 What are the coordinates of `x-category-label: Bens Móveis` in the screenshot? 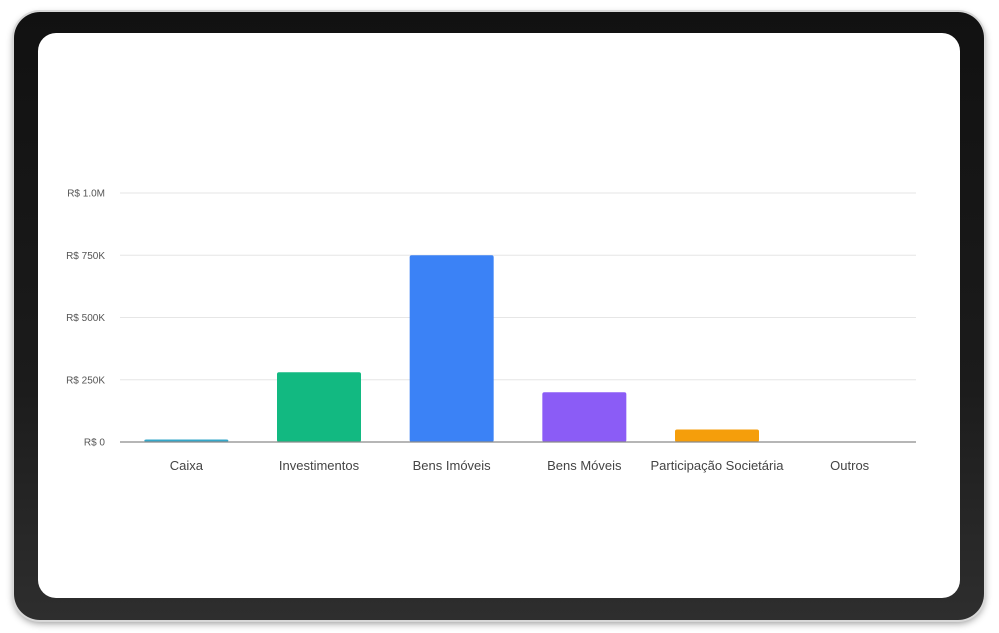 It's located at (584, 465).